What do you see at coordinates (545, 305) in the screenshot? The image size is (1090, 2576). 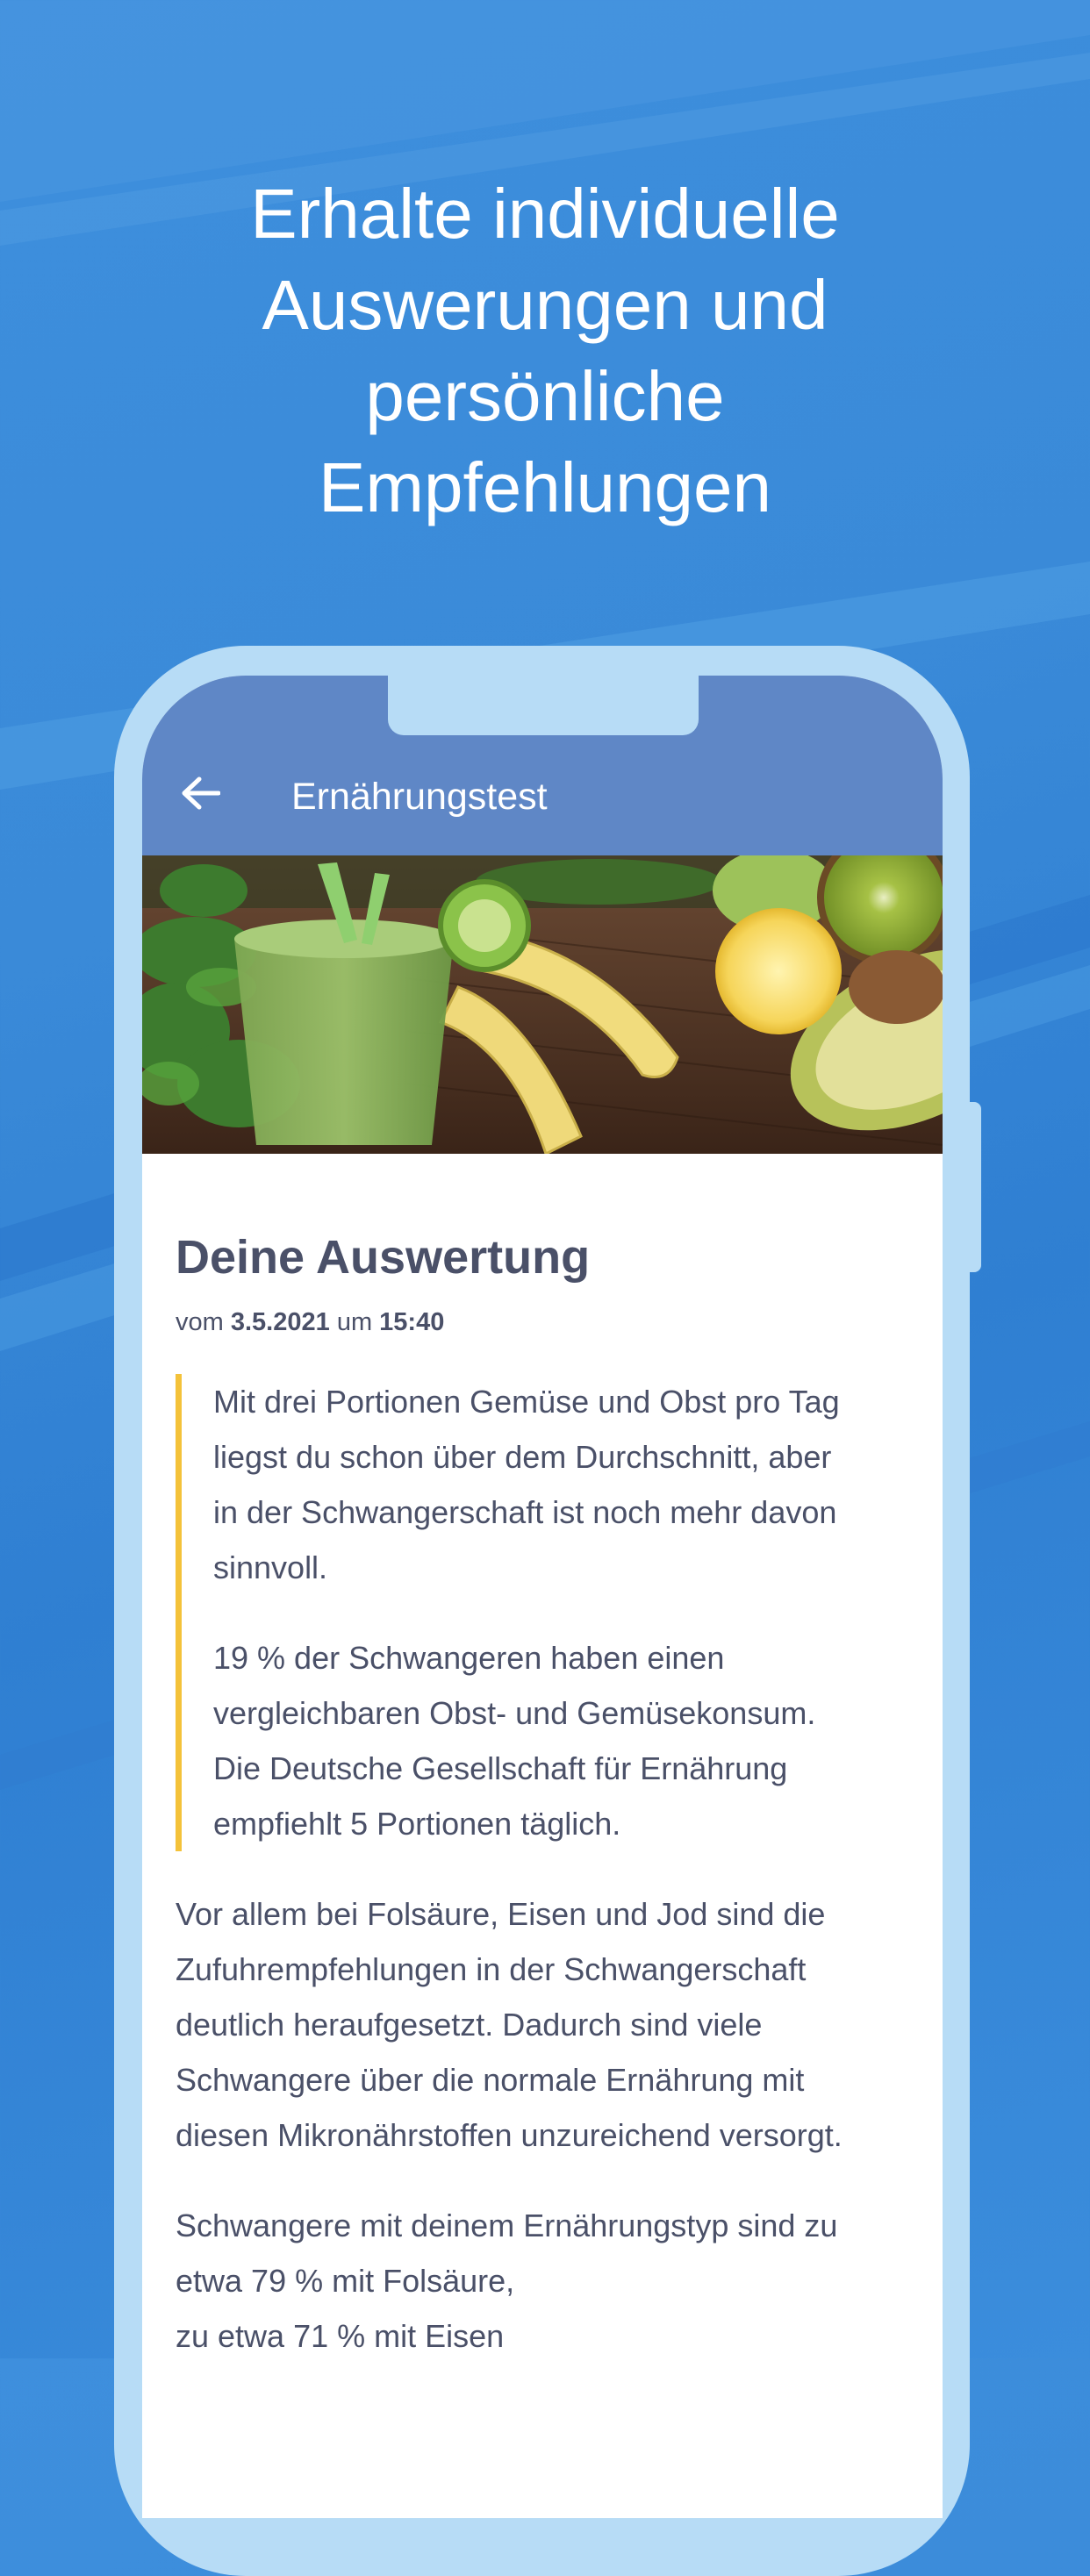 I see `headline-line: Auswerungen und` at bounding box center [545, 305].